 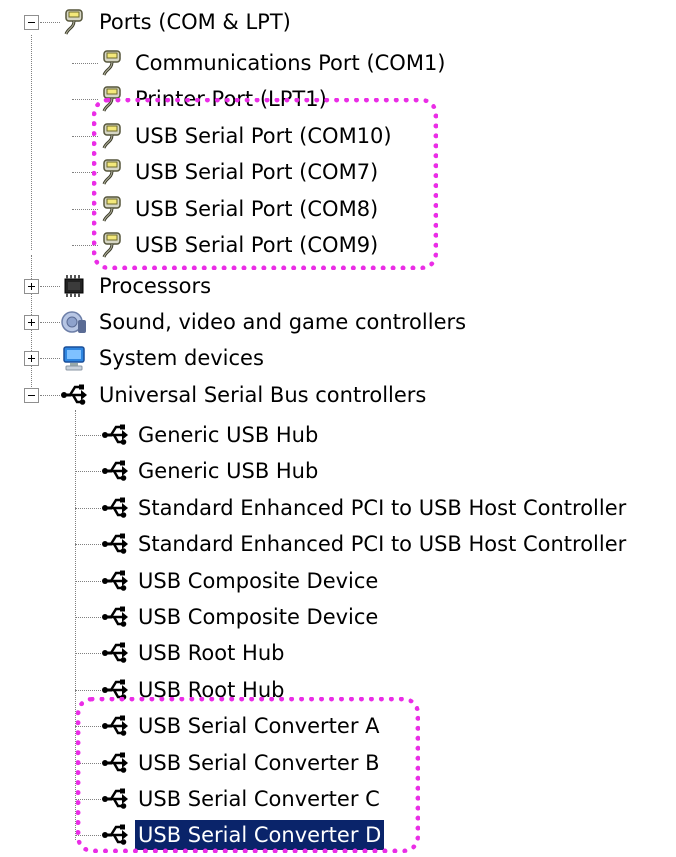 I want to click on tree-item-label: Communications Port (COM1), so click(x=290, y=63).